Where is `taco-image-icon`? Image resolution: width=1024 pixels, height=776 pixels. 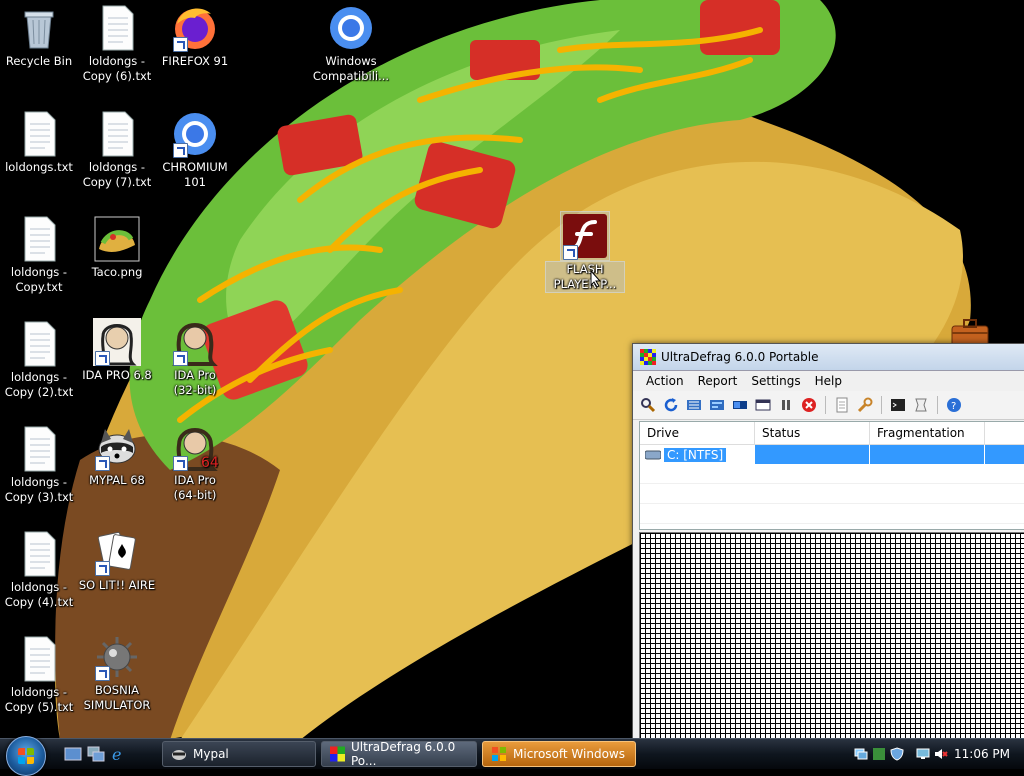
taco-image-icon is located at coordinates (117, 239).